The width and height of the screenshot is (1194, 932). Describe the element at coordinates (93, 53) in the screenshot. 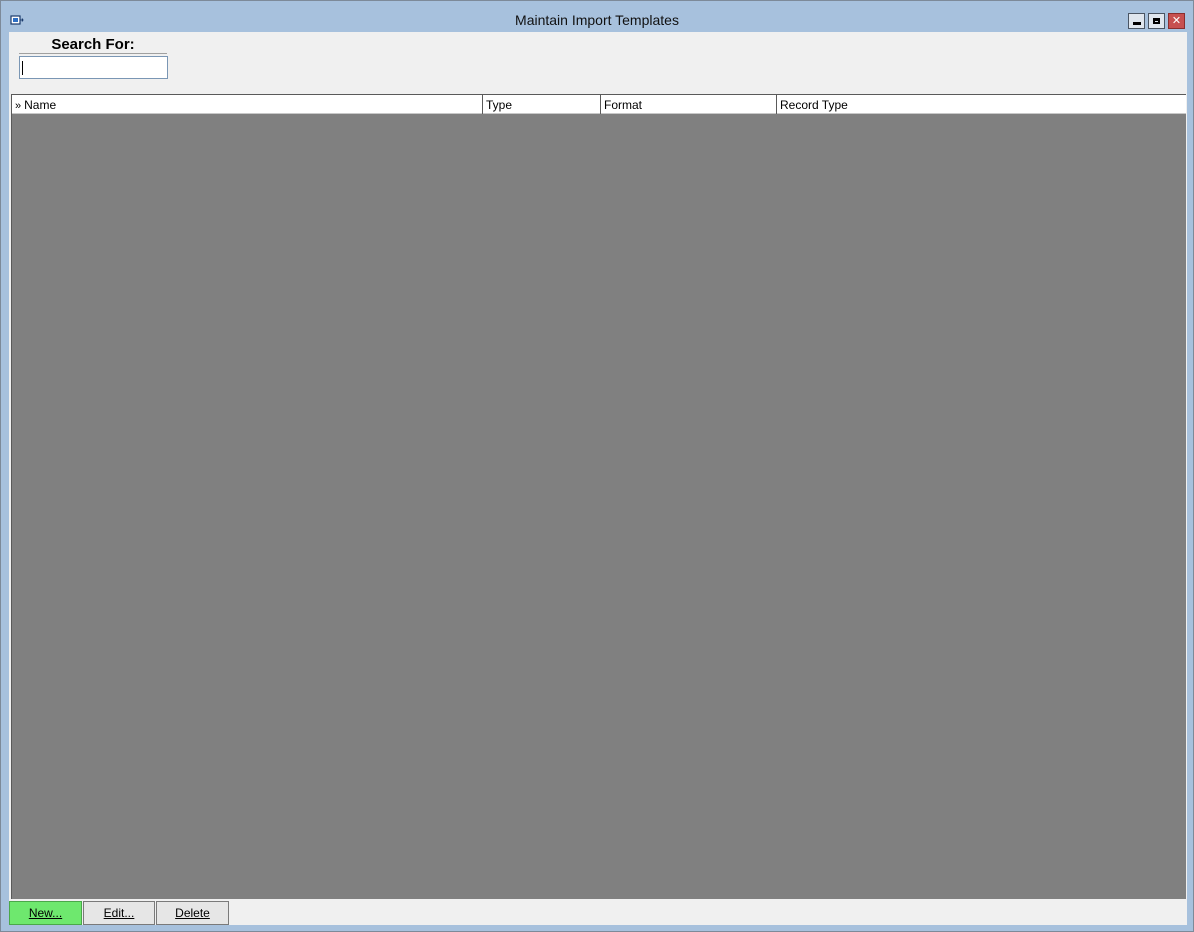

I see `search-label-divider` at that location.